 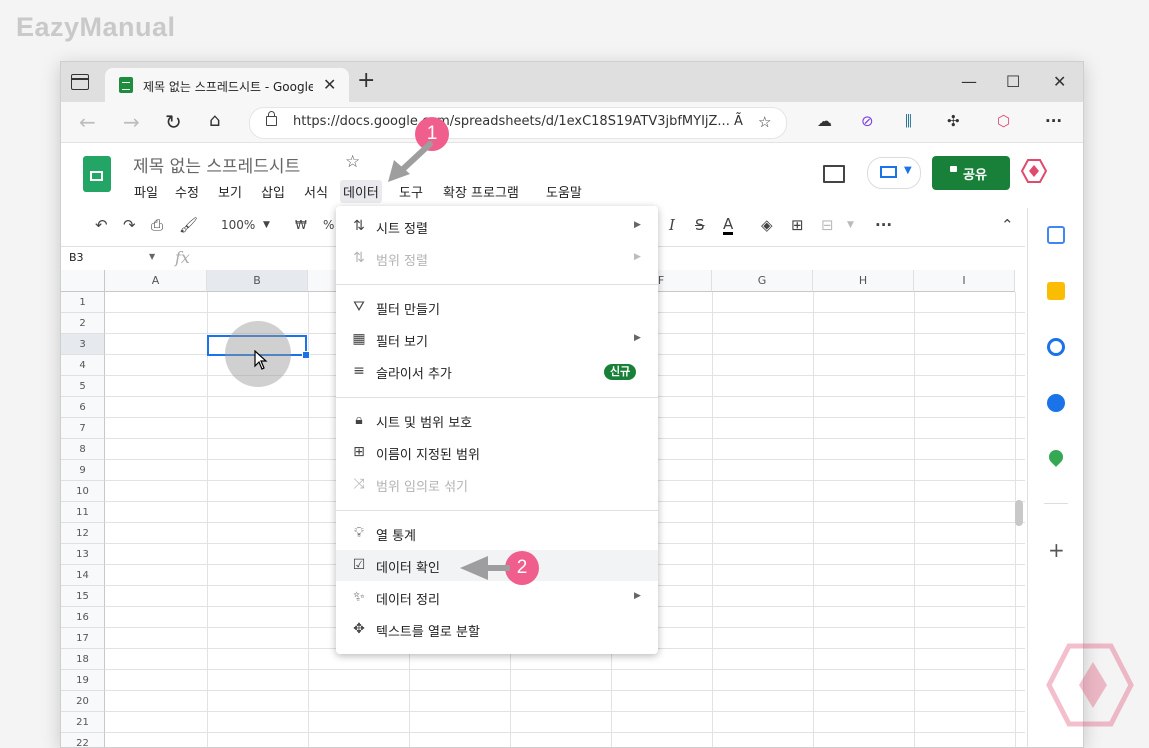 What do you see at coordinates (497, 307) in the screenshot?
I see `menu-item-create-filter: ⛛ 필터 만들기` at bounding box center [497, 307].